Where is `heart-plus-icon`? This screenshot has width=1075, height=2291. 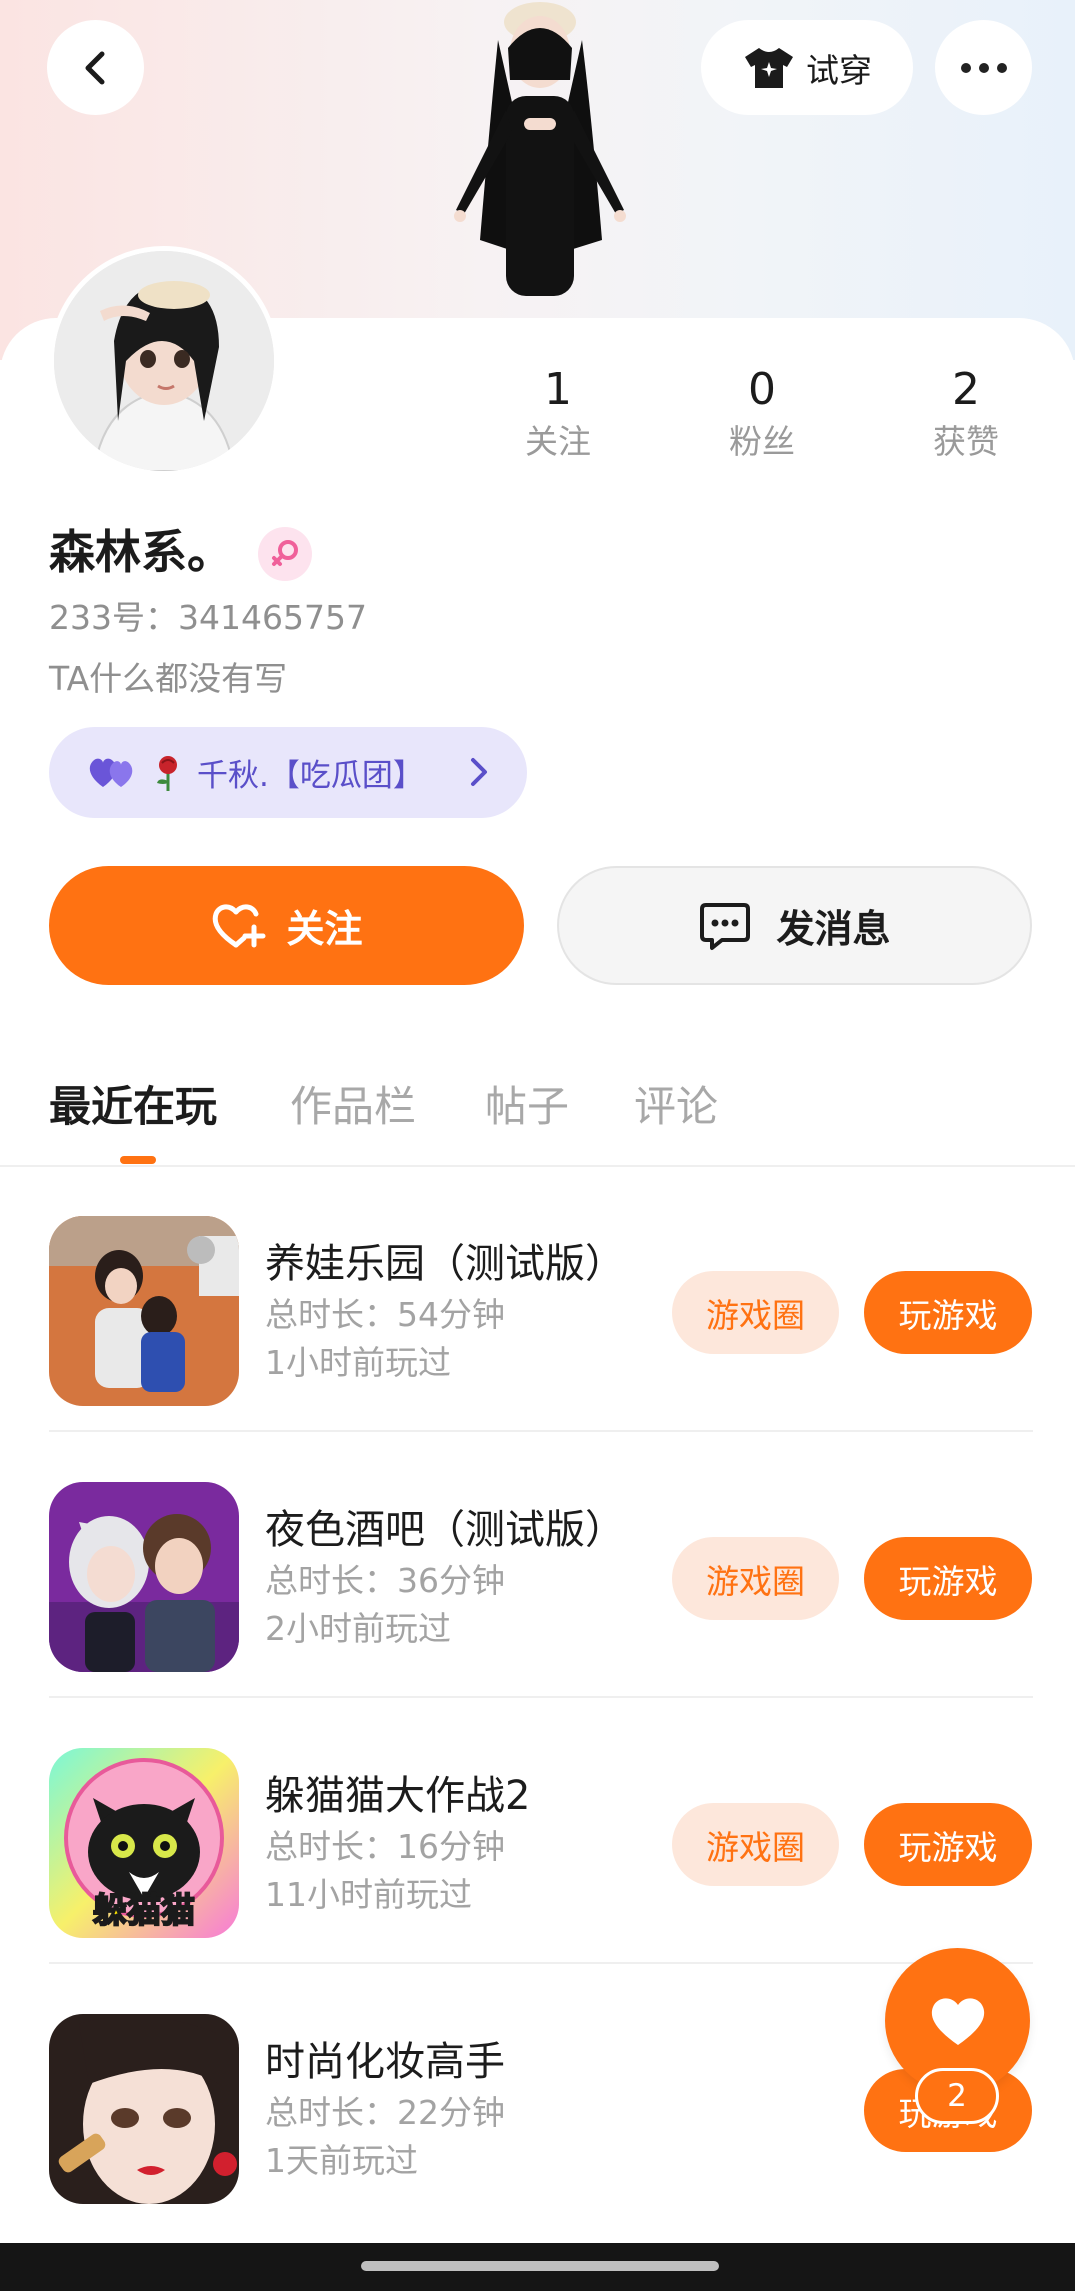 heart-plus-icon is located at coordinates (239, 925).